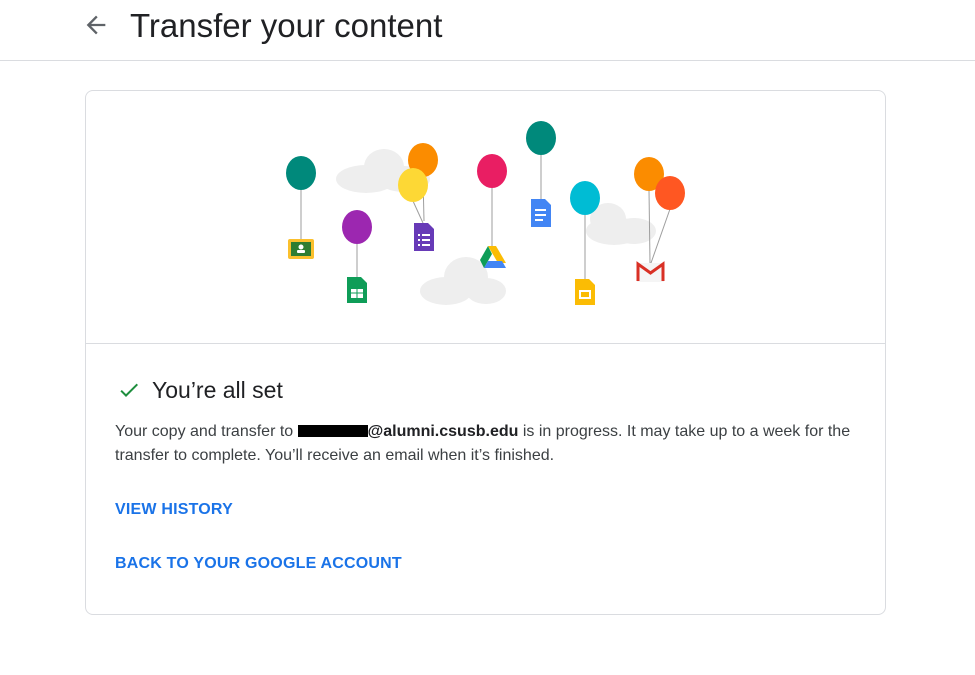 This screenshot has width=975, height=675. I want to click on classroom-icon, so click(301, 249).